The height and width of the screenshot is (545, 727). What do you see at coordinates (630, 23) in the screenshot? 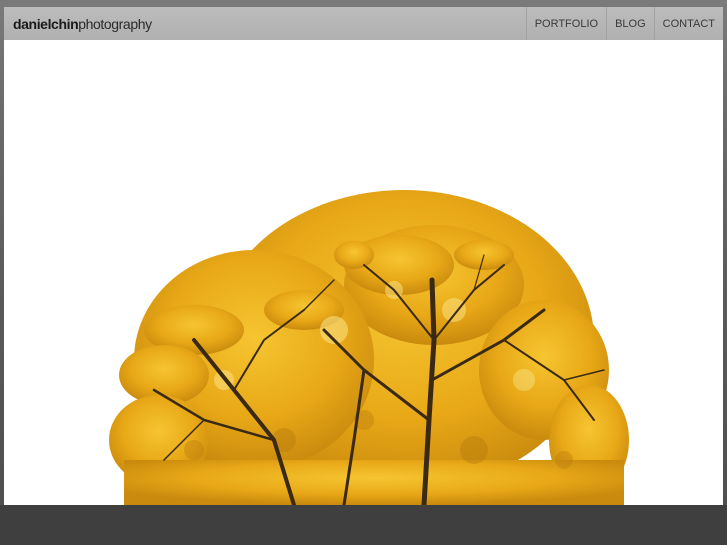
I see `nav-blog: BLOG` at bounding box center [630, 23].